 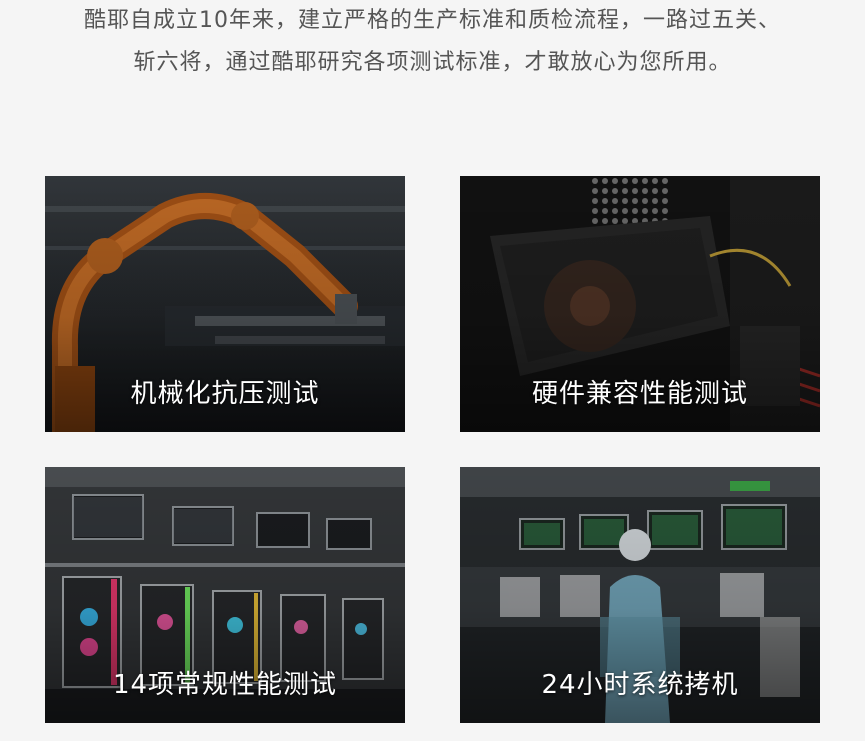 I want to click on test-card-burn-in: 24小时系统拷机, so click(x=640, y=595).